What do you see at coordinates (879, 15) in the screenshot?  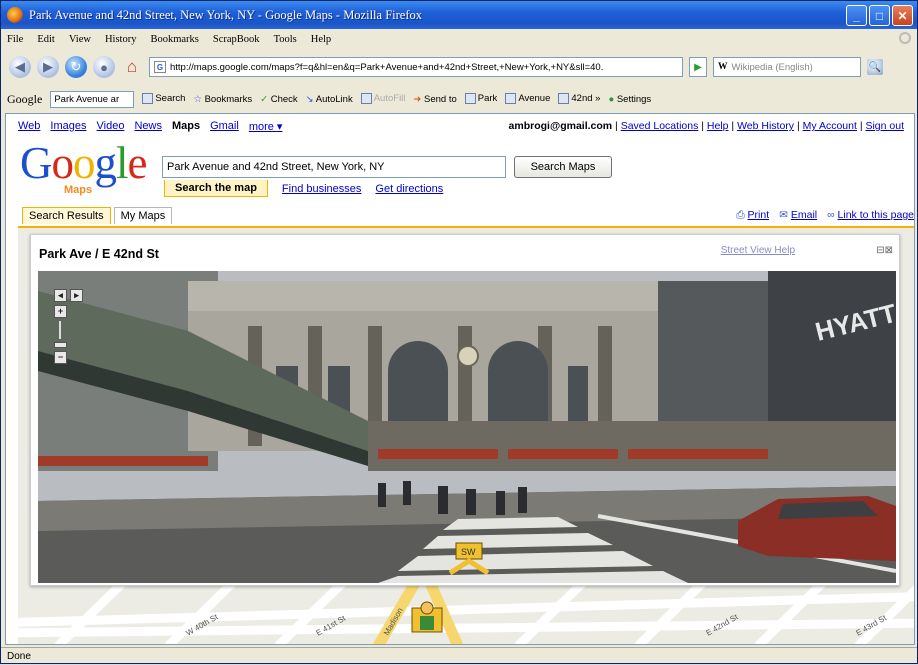 I see `maximize-button: □` at bounding box center [879, 15].